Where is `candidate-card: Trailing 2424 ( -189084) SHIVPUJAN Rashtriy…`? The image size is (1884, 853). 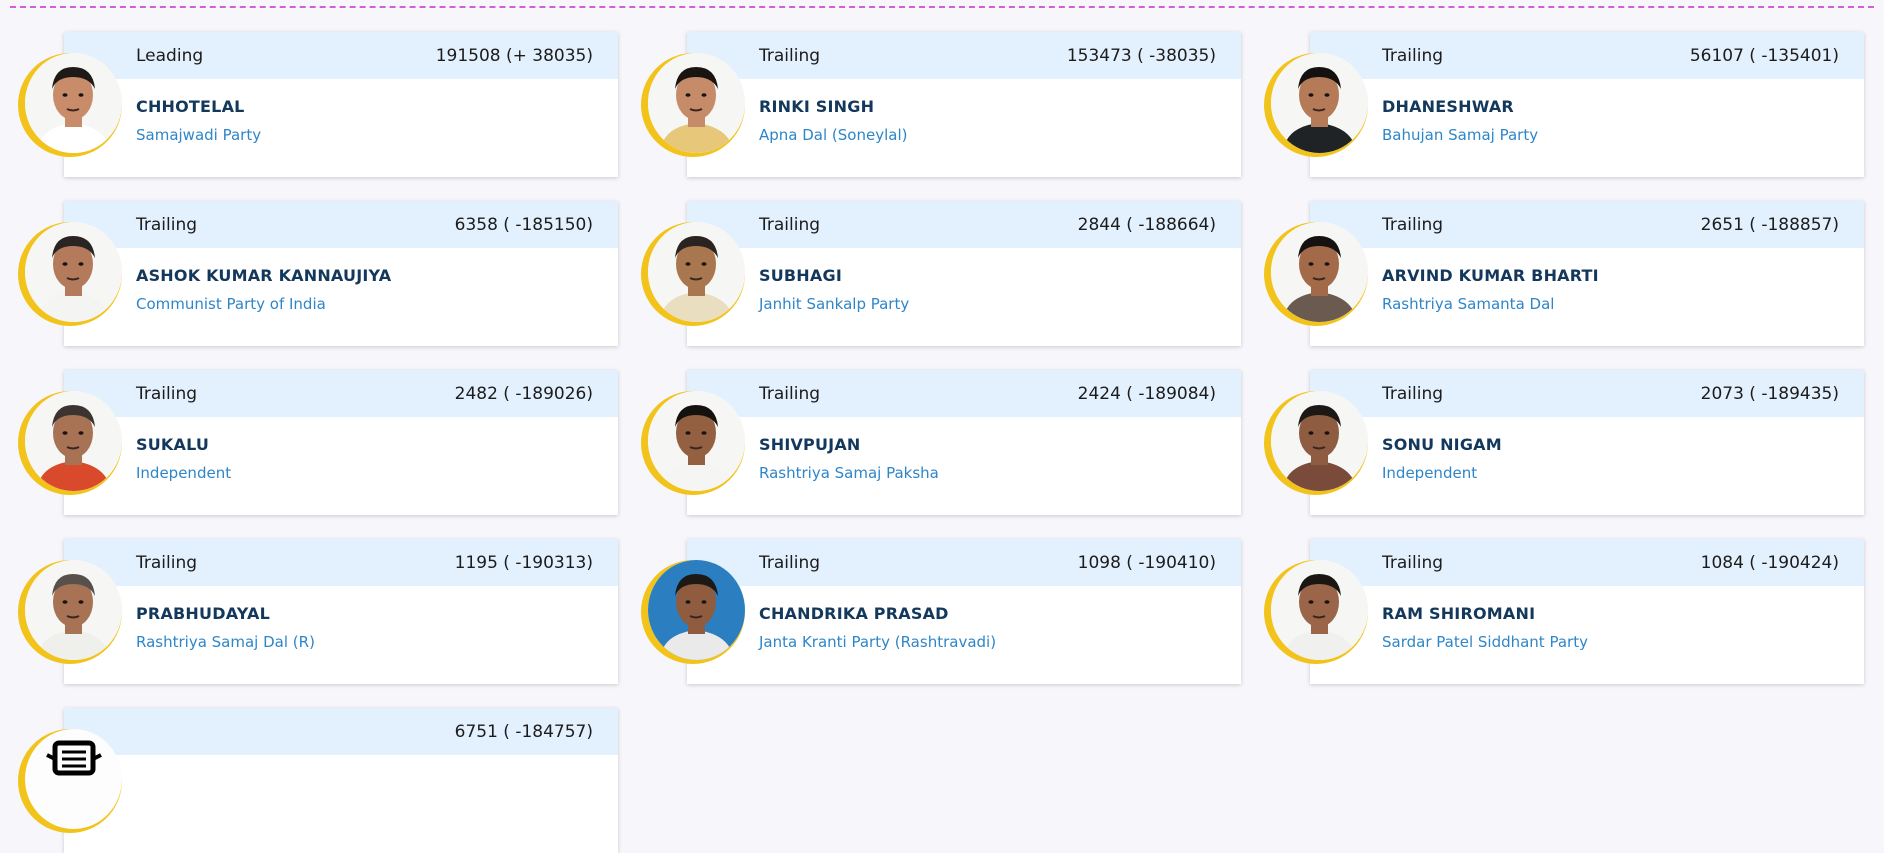 candidate-card: Trailing 2424 ( -189084) SHIVPUJAN Rashtriy… is located at coordinates (941, 442).